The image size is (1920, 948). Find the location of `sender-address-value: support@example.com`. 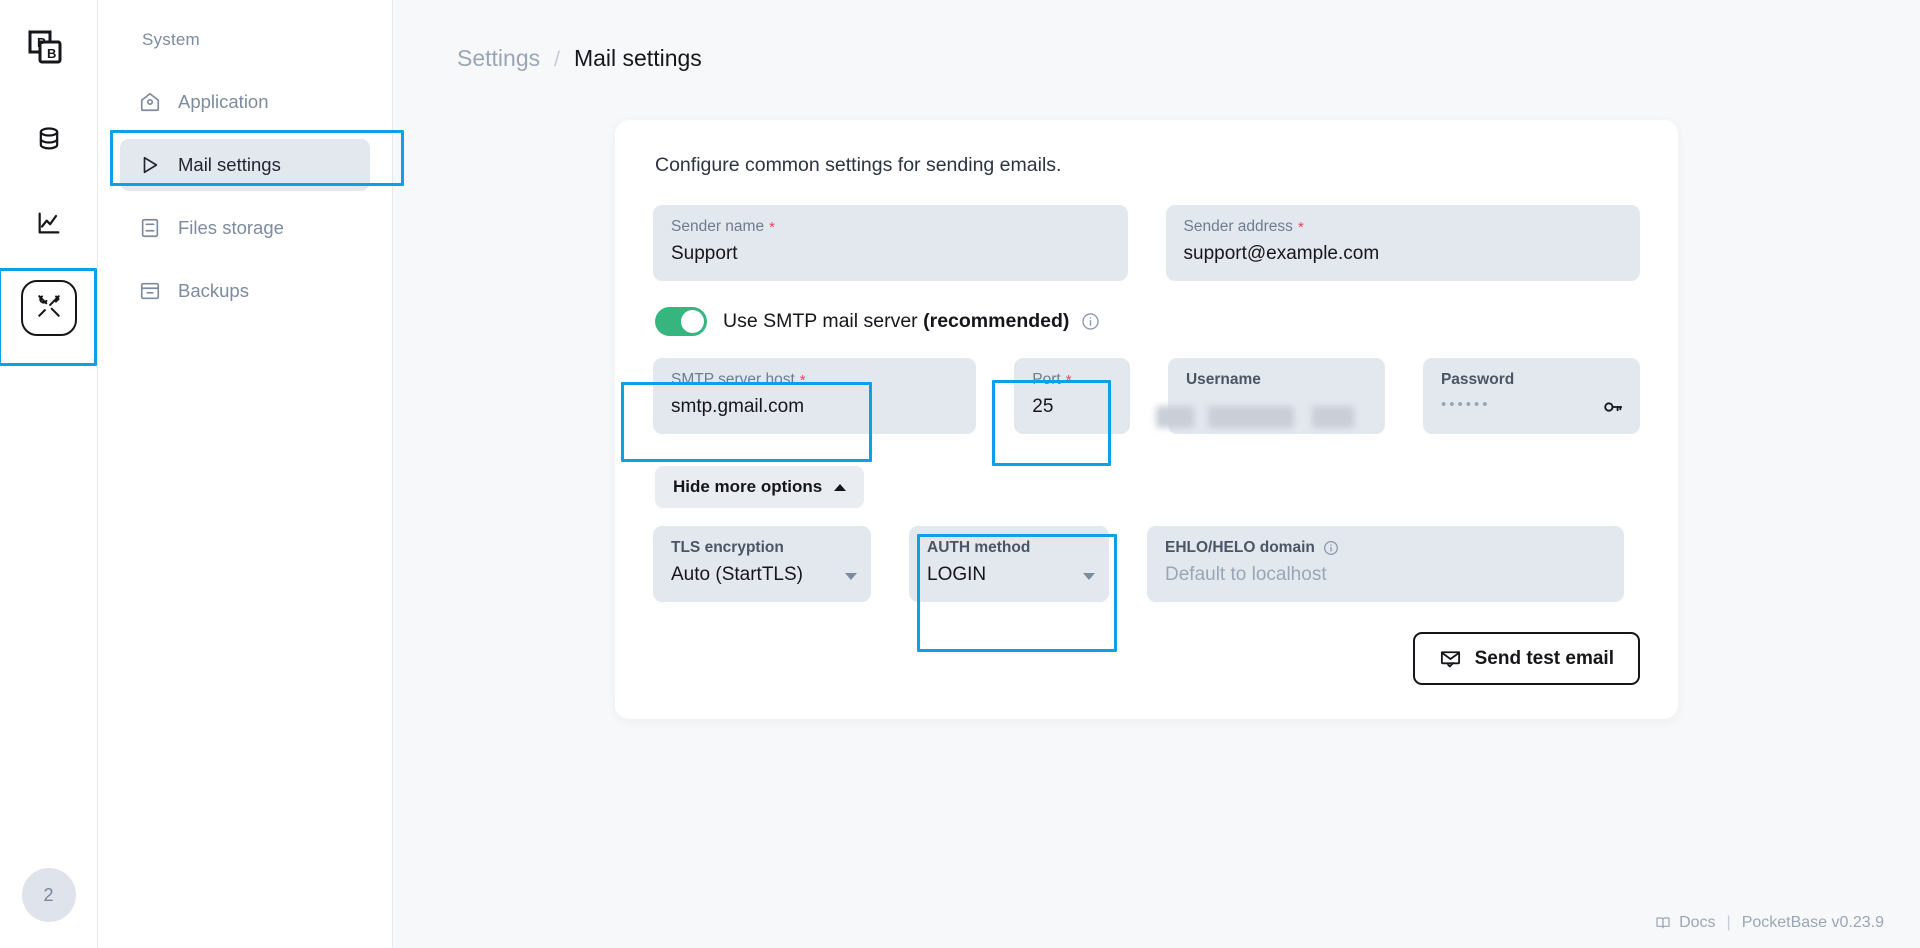

sender-address-value: support@example.com is located at coordinates (1281, 253).